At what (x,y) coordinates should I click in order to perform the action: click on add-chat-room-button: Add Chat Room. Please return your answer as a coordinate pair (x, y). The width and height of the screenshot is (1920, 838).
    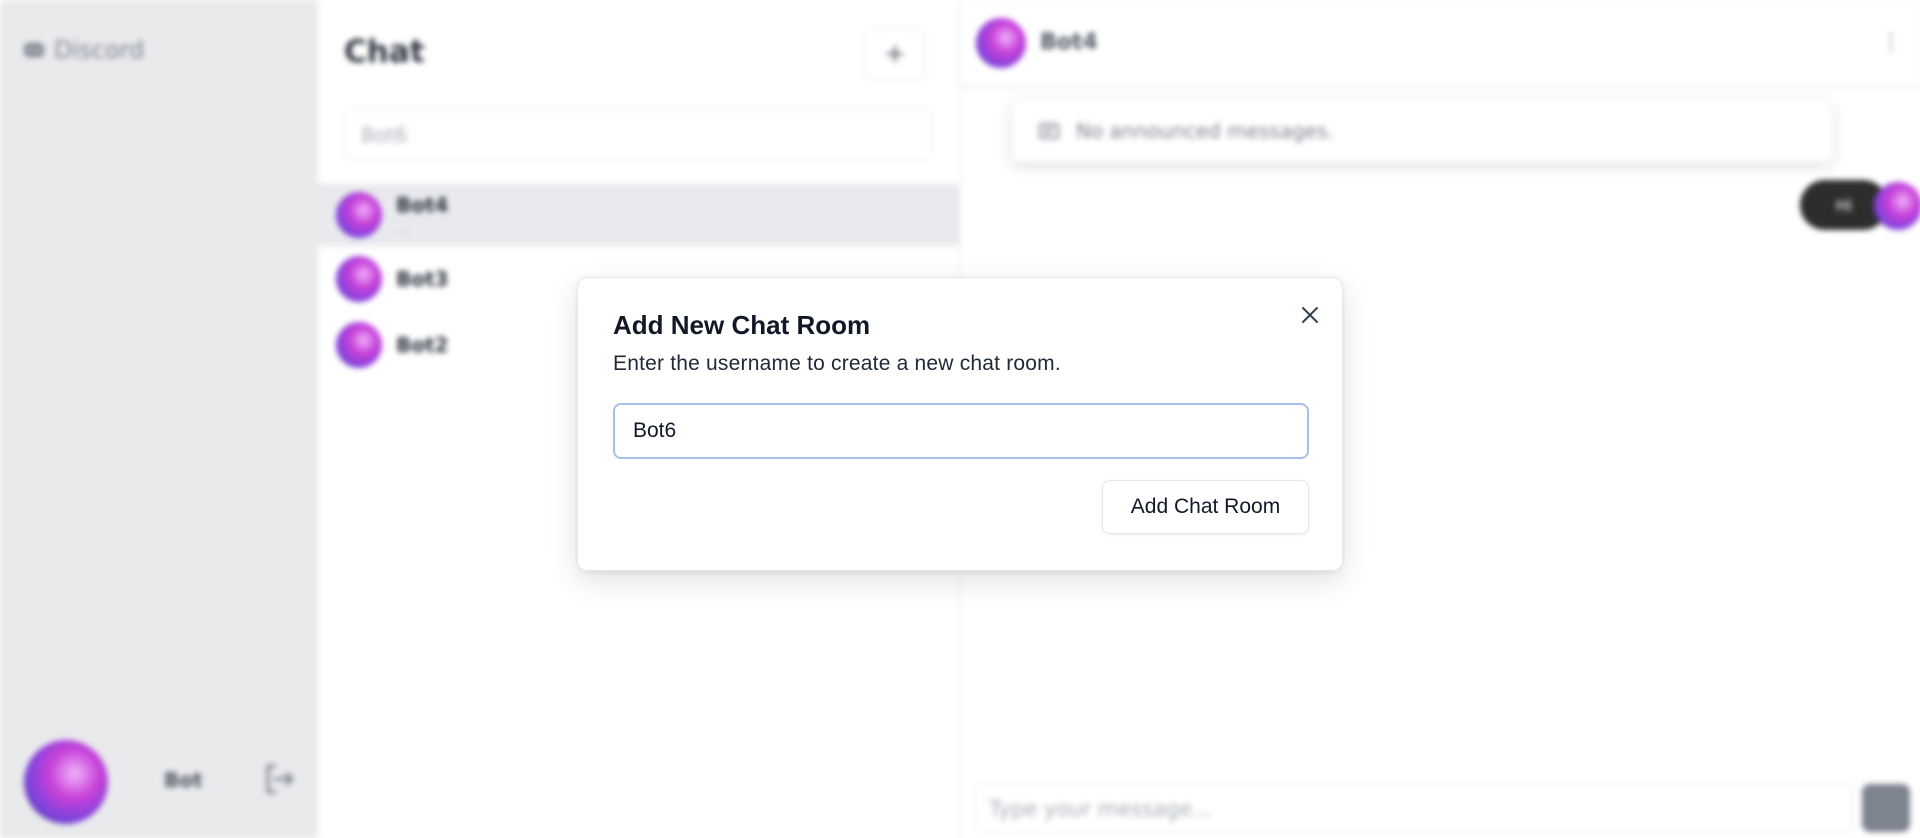
    Looking at the image, I should click on (1205, 507).